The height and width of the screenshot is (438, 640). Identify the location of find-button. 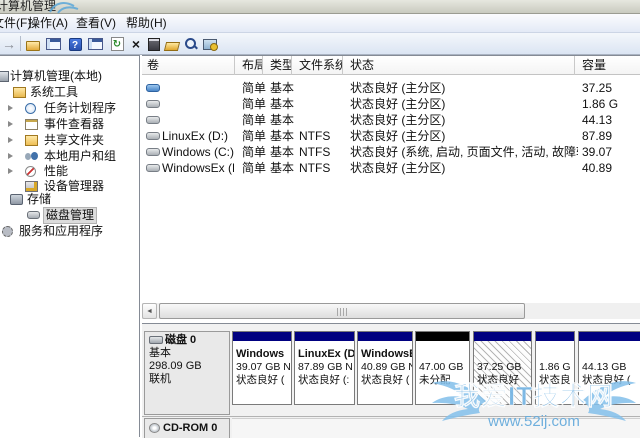
(191, 44).